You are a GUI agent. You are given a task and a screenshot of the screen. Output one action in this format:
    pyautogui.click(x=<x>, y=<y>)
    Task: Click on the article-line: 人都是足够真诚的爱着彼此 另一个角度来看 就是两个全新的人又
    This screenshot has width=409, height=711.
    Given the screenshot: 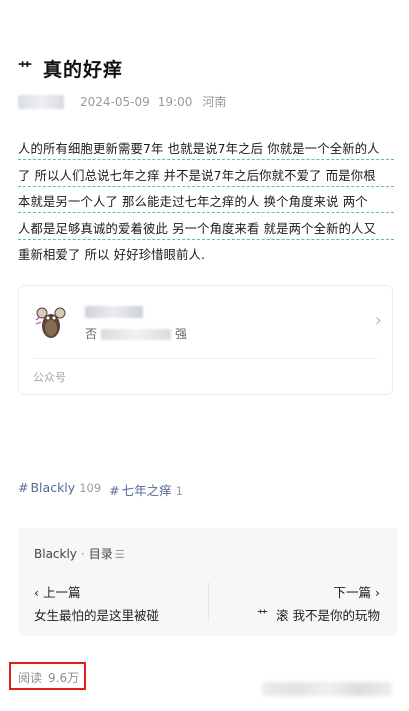 What is the action you would take?
    pyautogui.click(x=206, y=230)
    